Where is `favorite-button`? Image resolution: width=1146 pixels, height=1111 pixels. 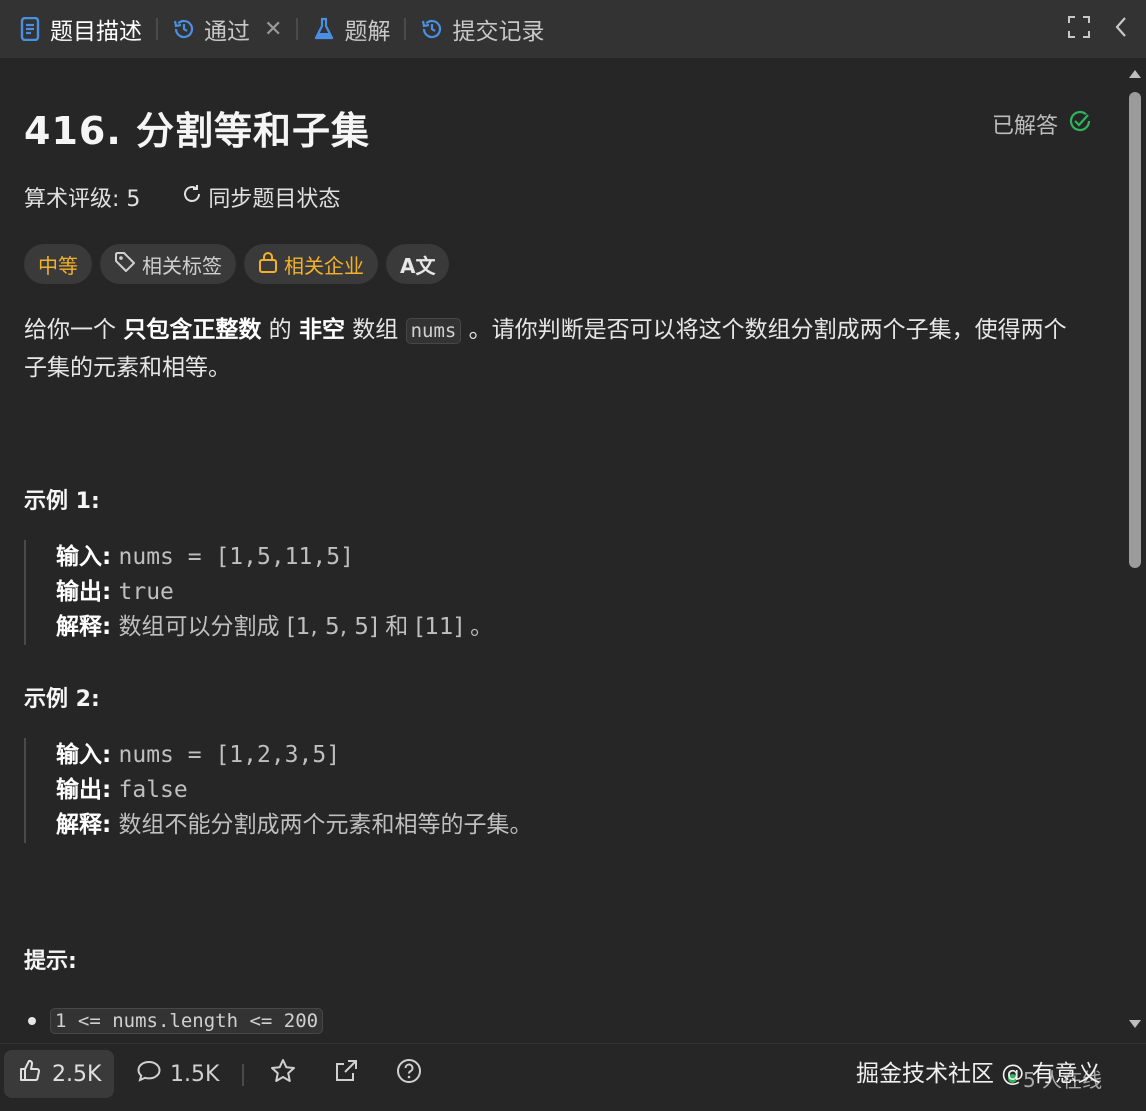
favorite-button is located at coordinates (283, 1074).